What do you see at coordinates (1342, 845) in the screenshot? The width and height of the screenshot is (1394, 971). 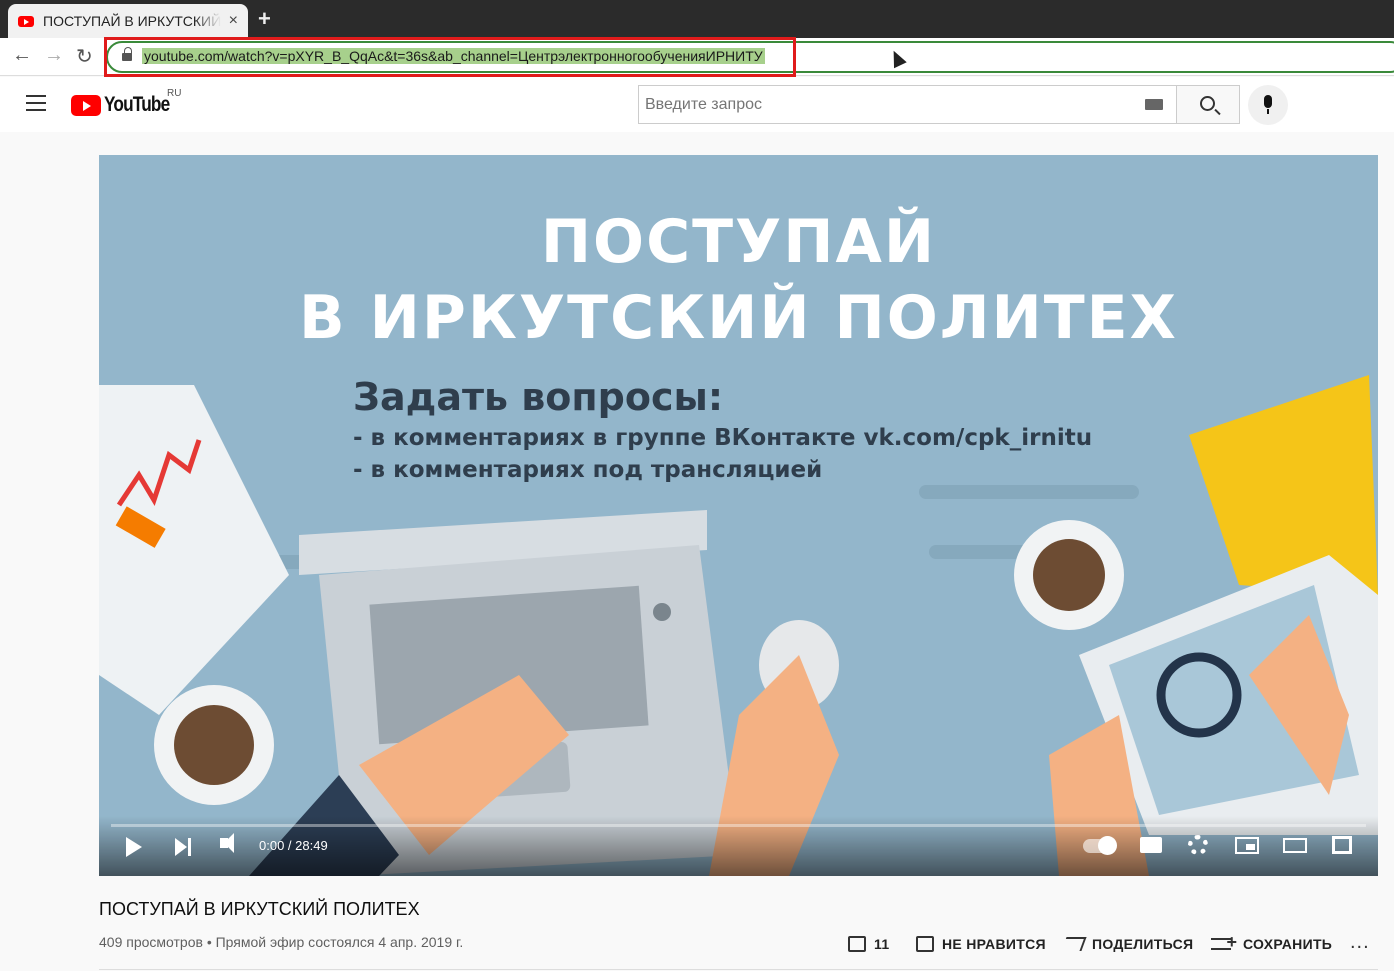 I see `fullscreen-icon` at bounding box center [1342, 845].